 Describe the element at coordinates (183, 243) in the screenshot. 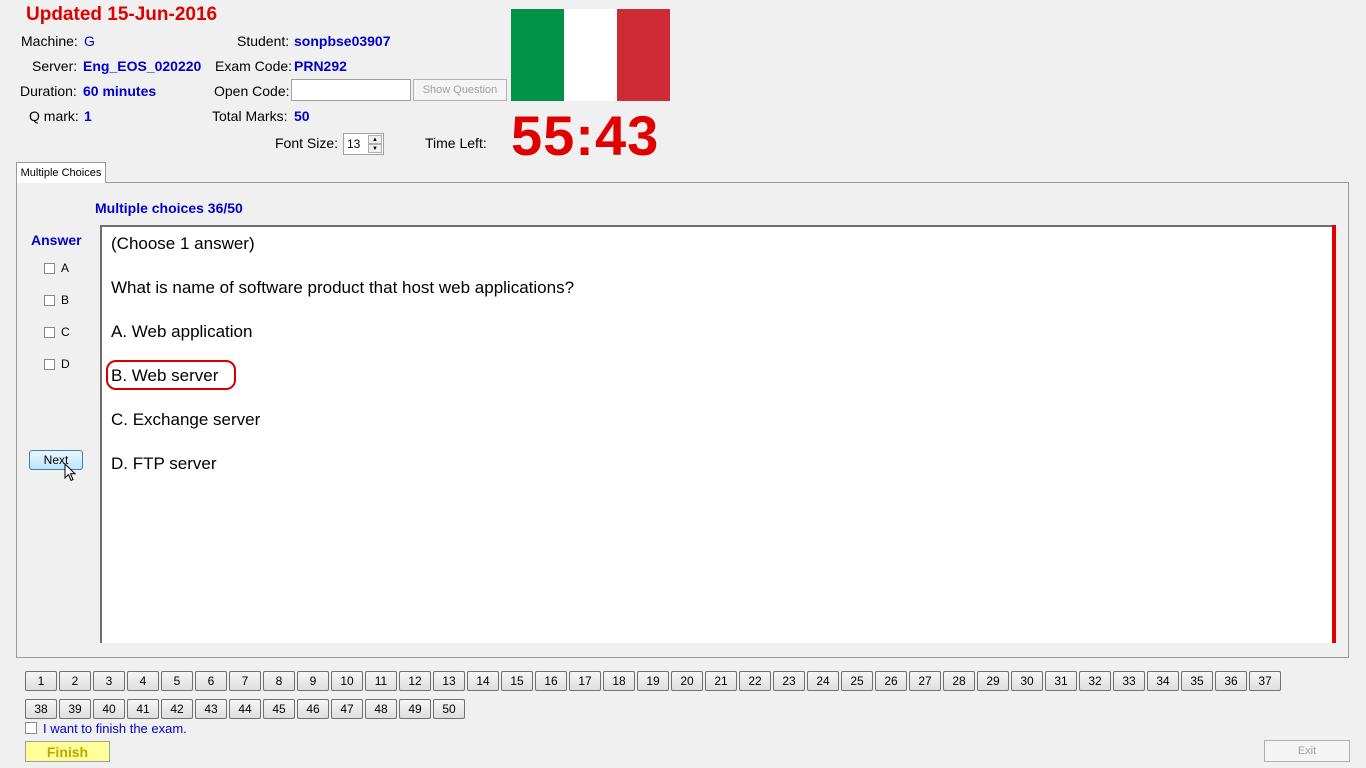

I see `question-instruction: (Choose 1 answer)` at that location.